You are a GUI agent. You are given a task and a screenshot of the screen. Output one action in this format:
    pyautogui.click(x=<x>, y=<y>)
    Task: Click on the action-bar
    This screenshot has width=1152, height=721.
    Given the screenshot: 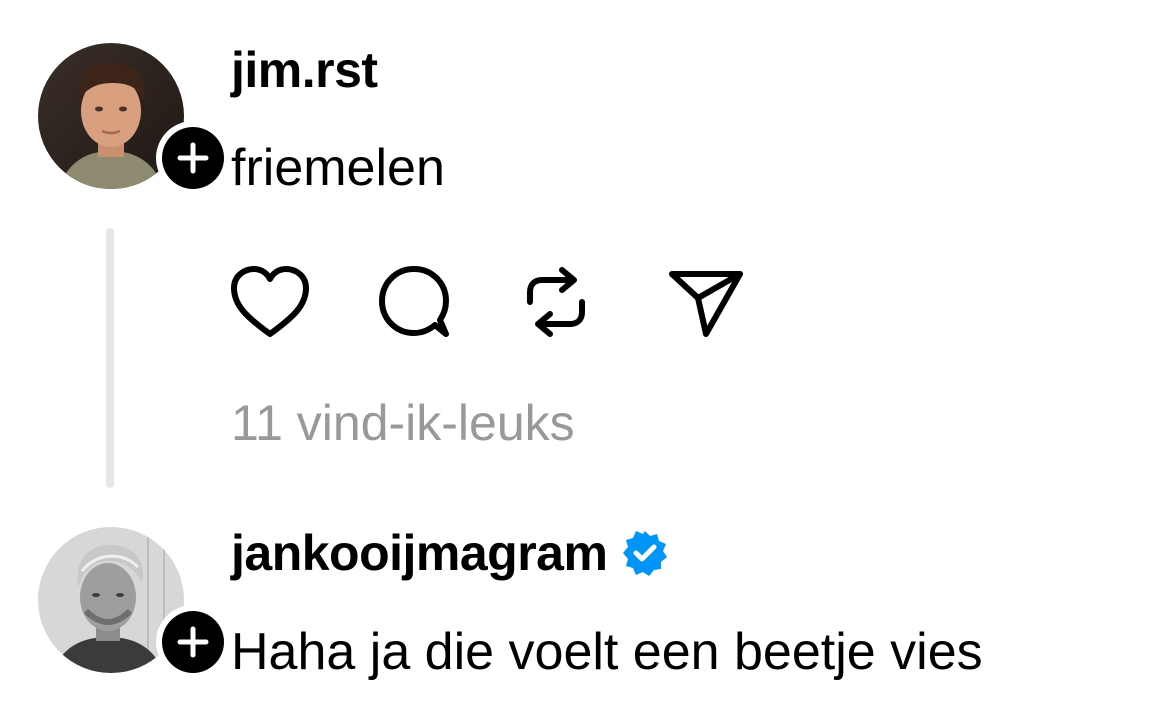 What is the action you would take?
    pyautogui.click(x=493, y=302)
    